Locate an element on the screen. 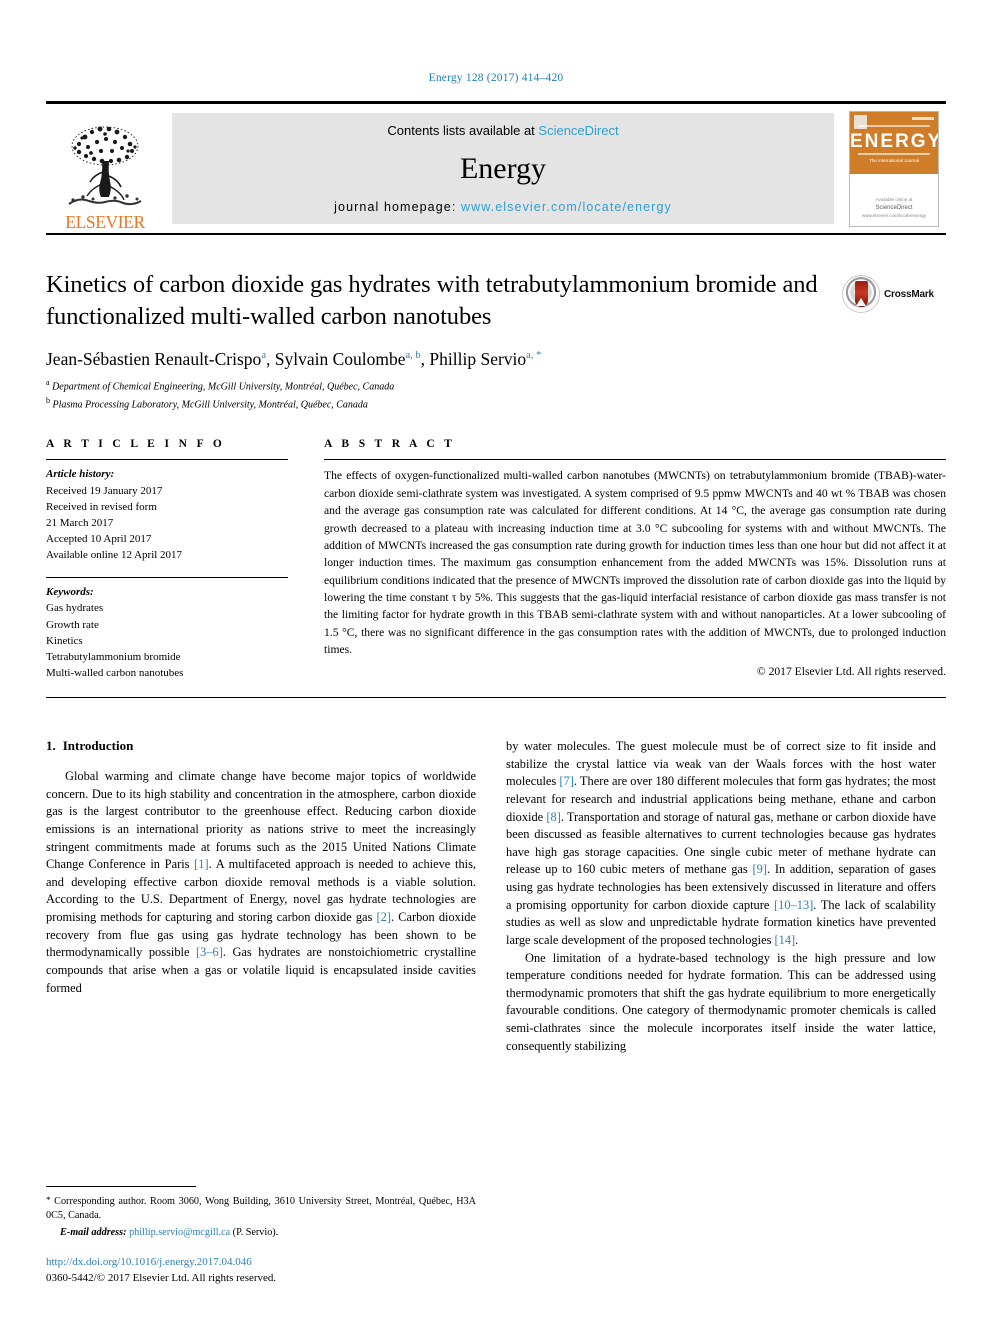  author-entry: Jean-Sébastien Renault-Crispoa, is located at coordinates (160, 359).